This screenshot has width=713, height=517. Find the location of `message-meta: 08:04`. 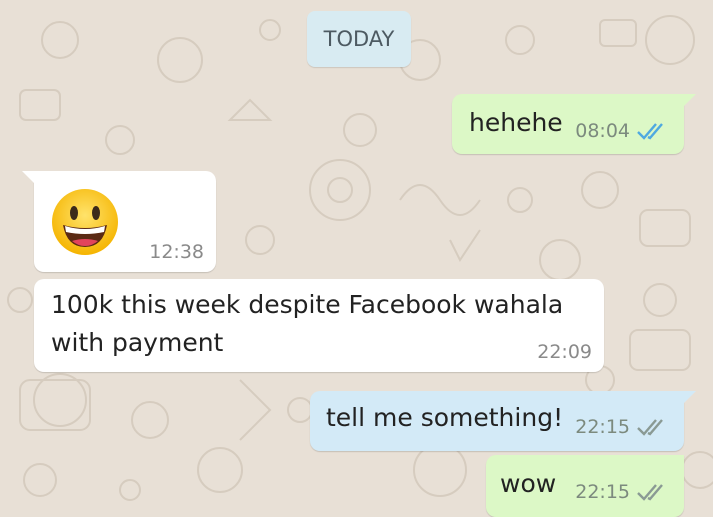

message-meta: 08:04 is located at coordinates (622, 131).